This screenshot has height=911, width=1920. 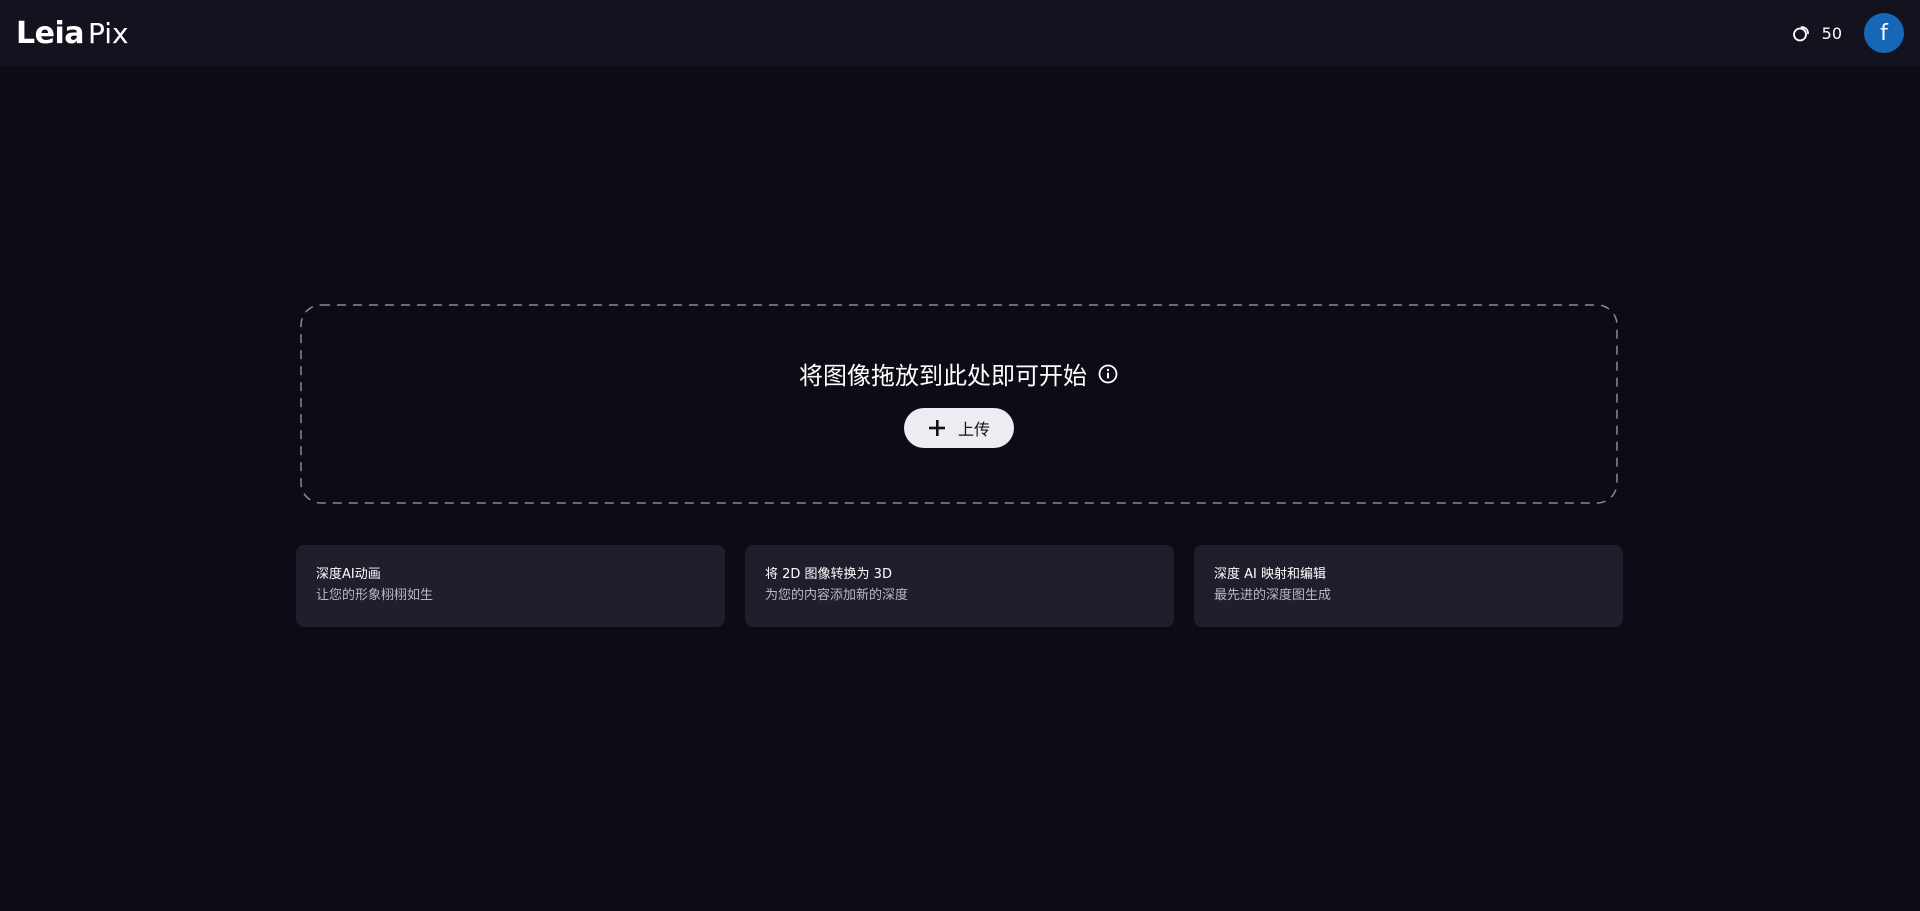 I want to click on feature-card-title: 深度AI动画, so click(x=348, y=574).